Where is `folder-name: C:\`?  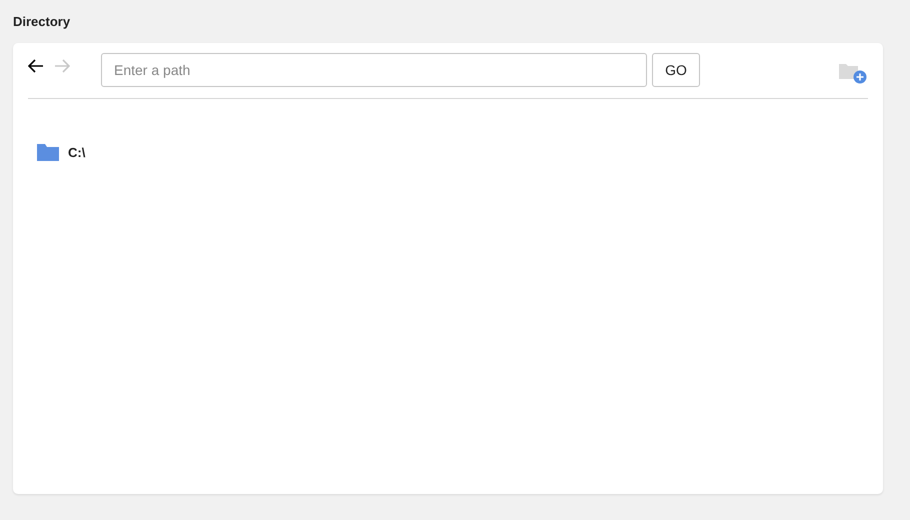 folder-name: C:\ is located at coordinates (77, 152).